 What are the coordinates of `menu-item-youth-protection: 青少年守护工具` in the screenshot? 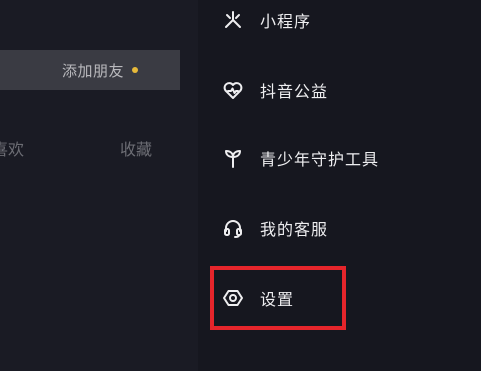 It's located at (342, 158).